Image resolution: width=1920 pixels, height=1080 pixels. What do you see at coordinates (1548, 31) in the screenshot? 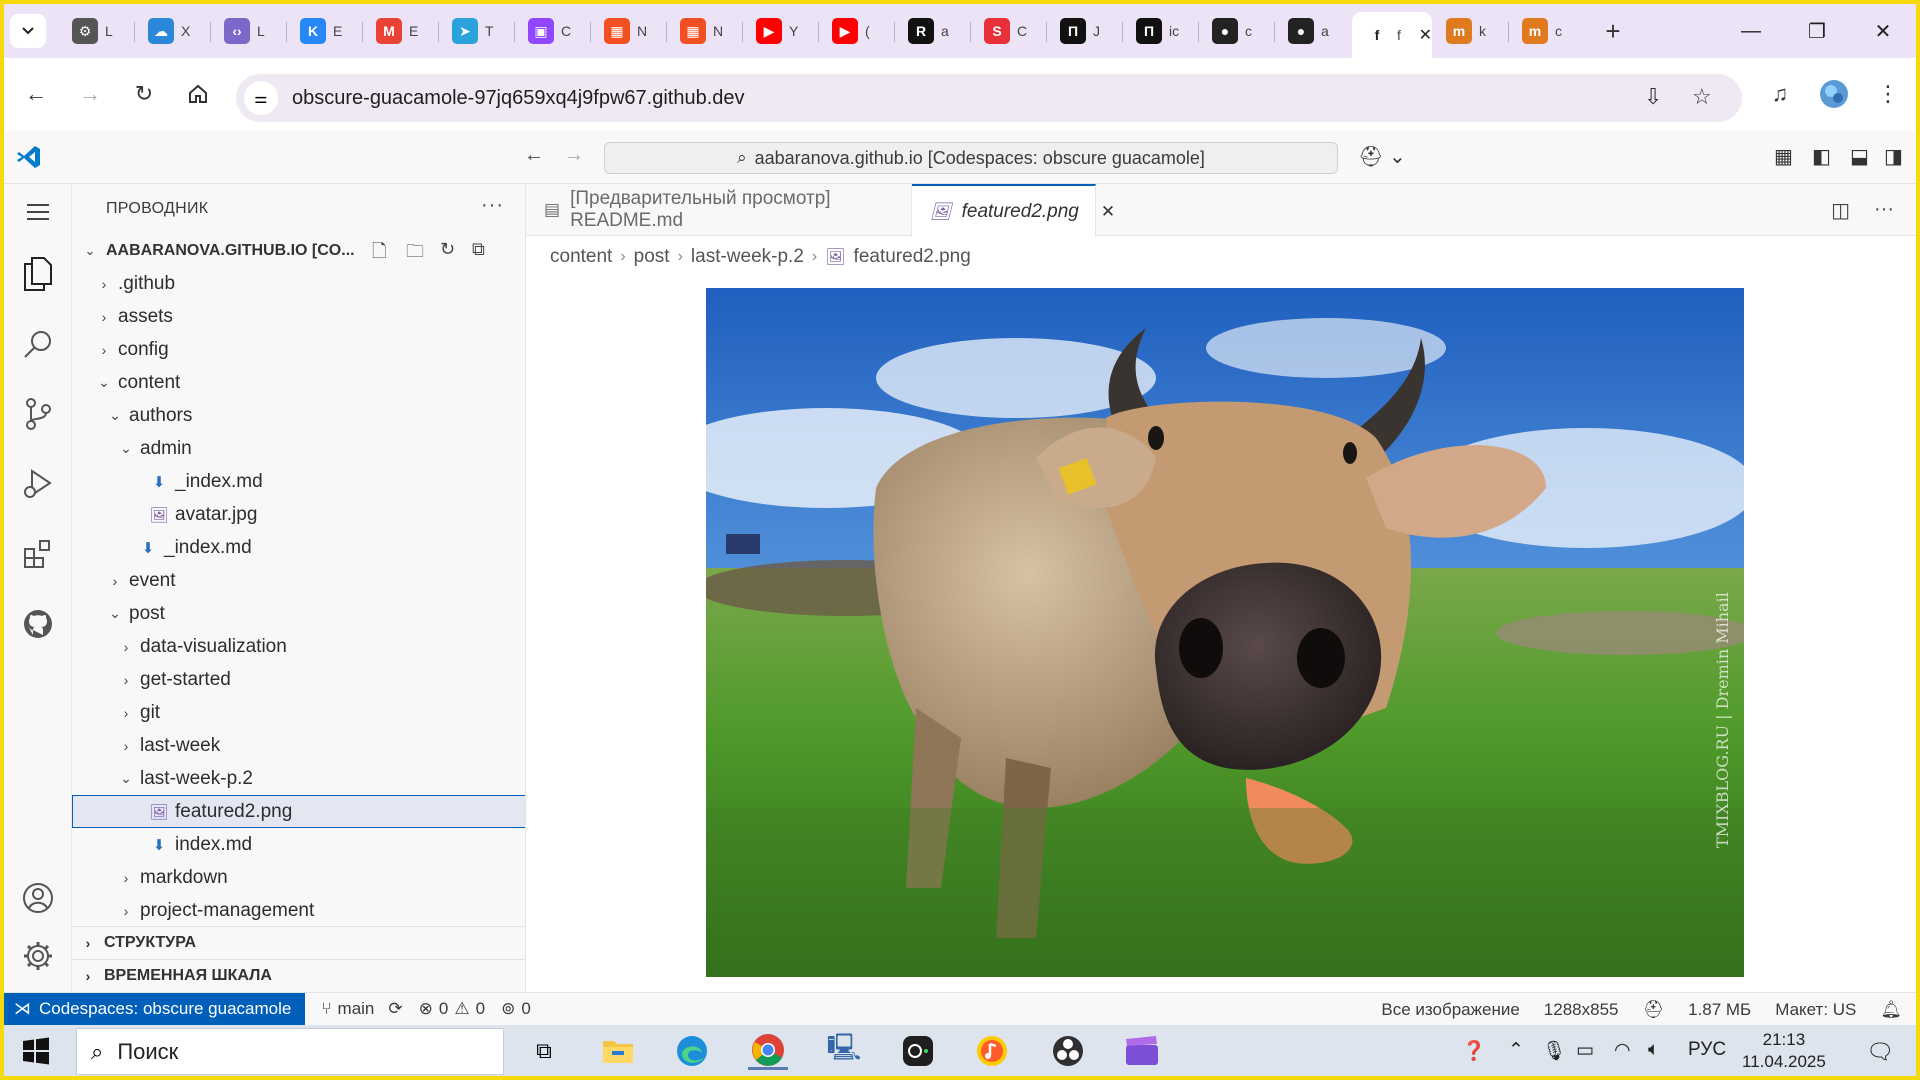
I see `browser-tab: mc` at bounding box center [1548, 31].